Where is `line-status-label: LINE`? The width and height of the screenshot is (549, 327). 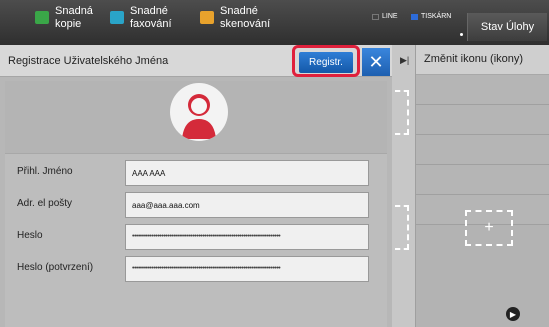 line-status-label: LINE is located at coordinates (390, 16).